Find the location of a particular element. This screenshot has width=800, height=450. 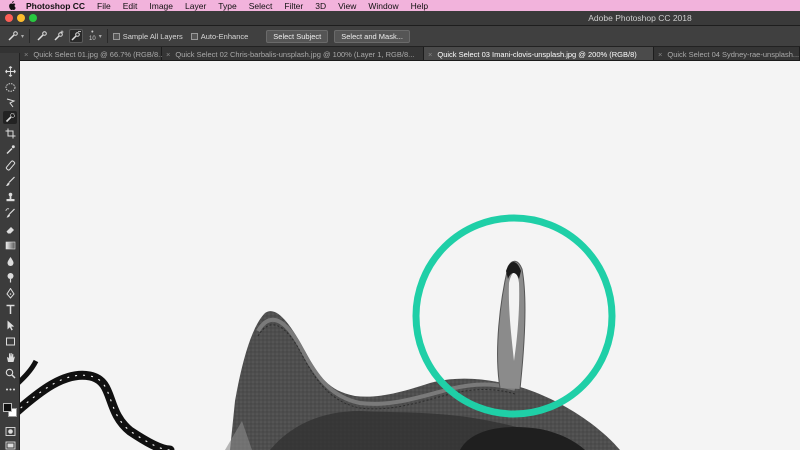

brush-size-value: 10 is located at coordinates (92, 39).